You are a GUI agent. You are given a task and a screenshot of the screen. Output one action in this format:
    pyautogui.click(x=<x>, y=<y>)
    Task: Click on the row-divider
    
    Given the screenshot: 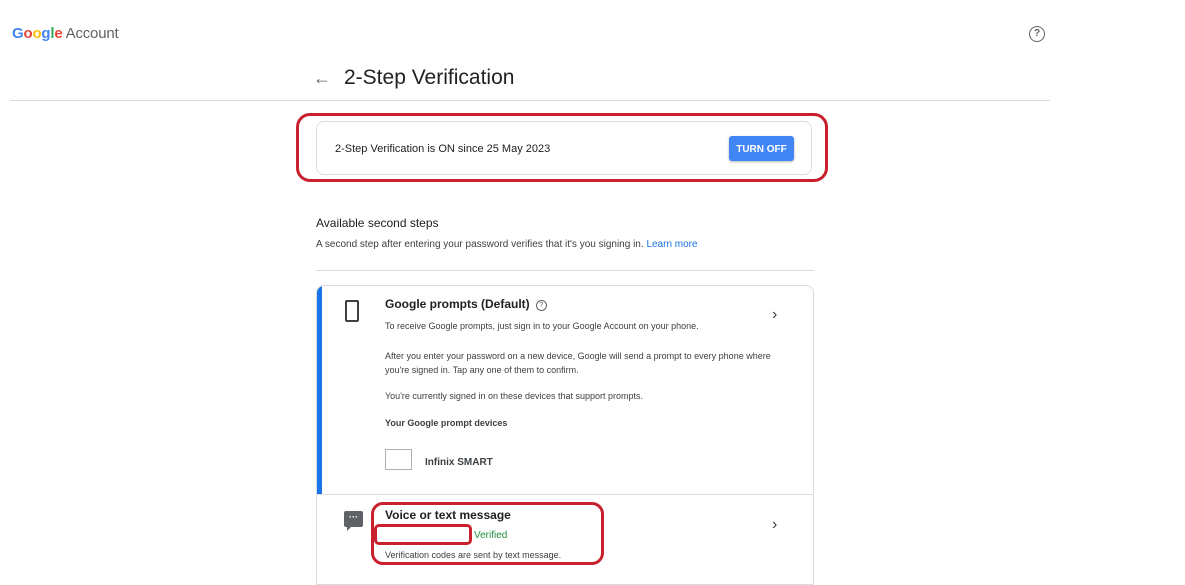 What is the action you would take?
    pyautogui.click(x=565, y=494)
    